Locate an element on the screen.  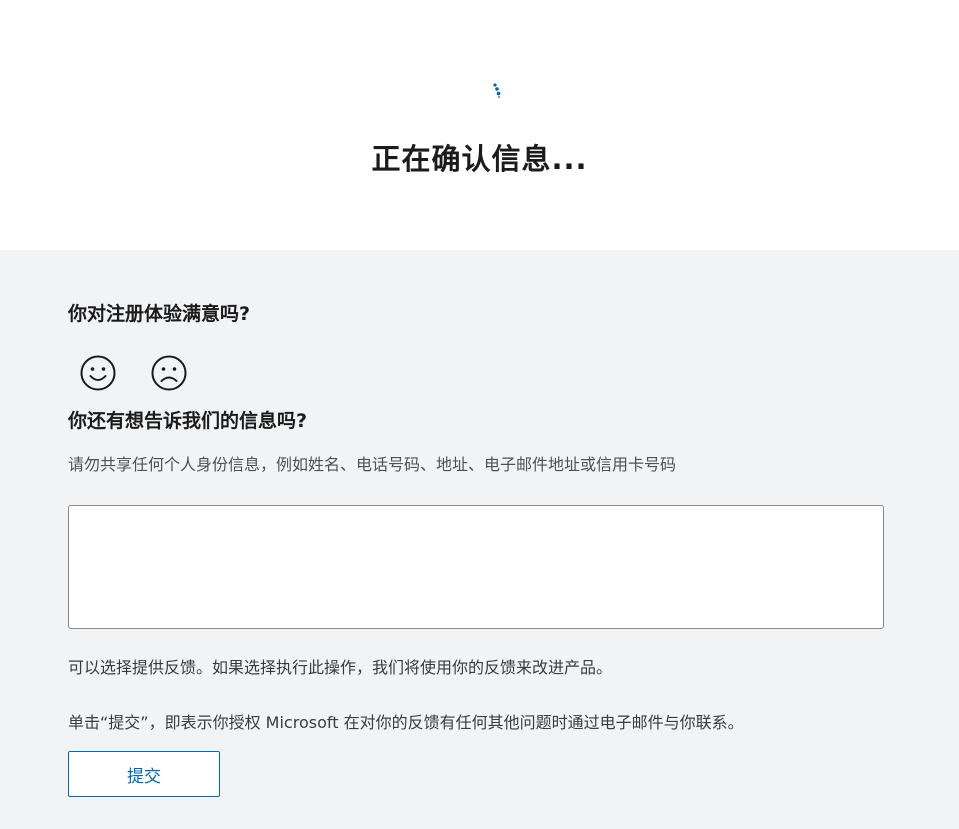
feedback-textarea is located at coordinates (476, 567).